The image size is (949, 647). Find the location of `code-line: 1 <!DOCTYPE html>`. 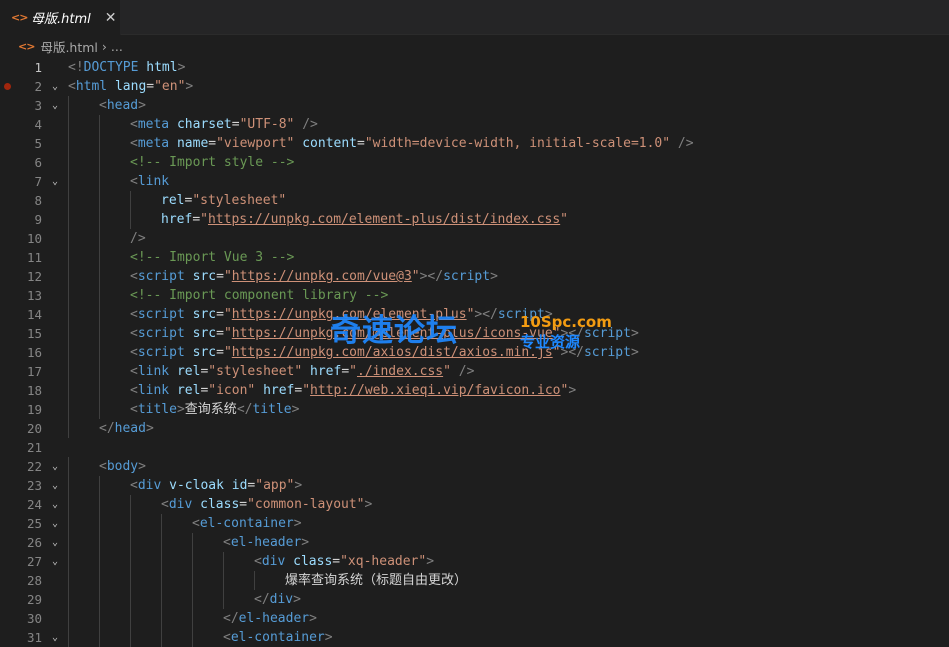

code-line: 1 <!DOCTYPE html> is located at coordinates (474, 67).